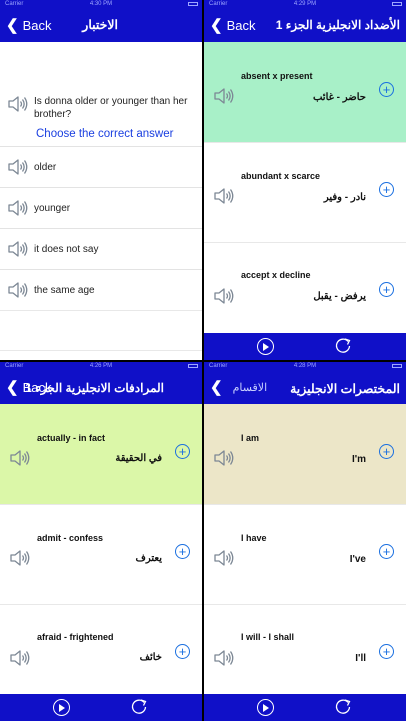 This screenshot has width=406, height=721. I want to click on answer-option: younger, so click(101, 208).